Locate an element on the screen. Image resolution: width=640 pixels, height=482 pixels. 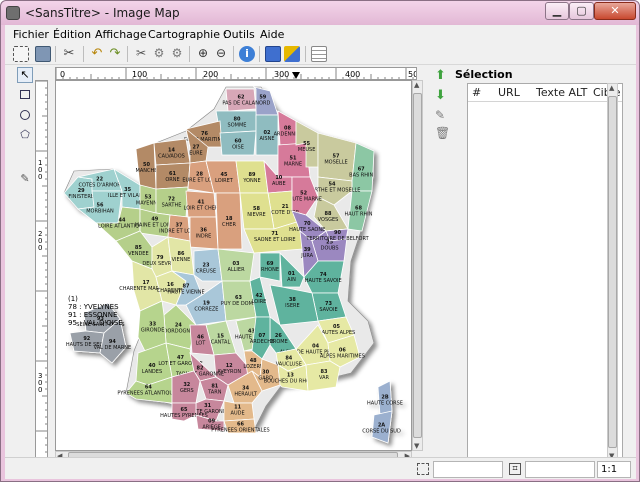
column-number: # is located at coordinates (476, 92).